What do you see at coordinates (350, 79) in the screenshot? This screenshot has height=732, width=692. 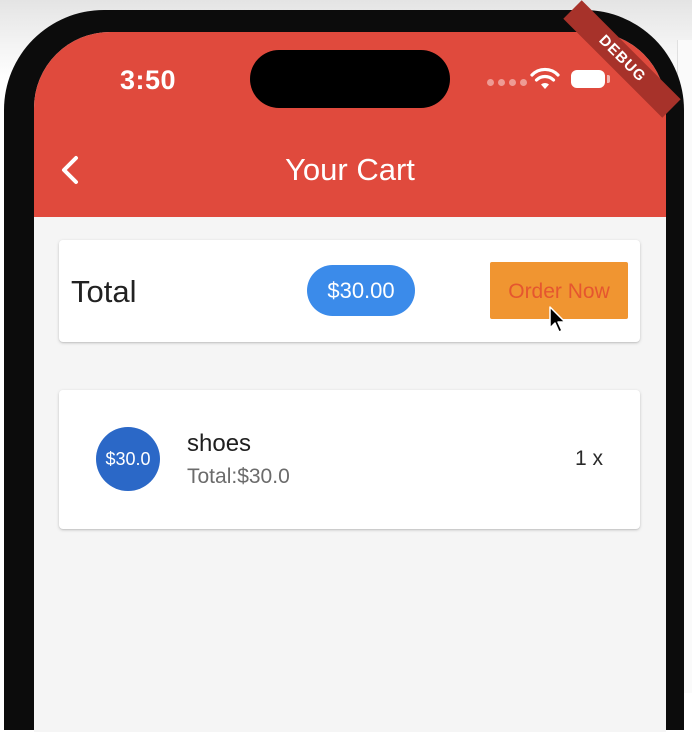 I see `dynamic-island` at bounding box center [350, 79].